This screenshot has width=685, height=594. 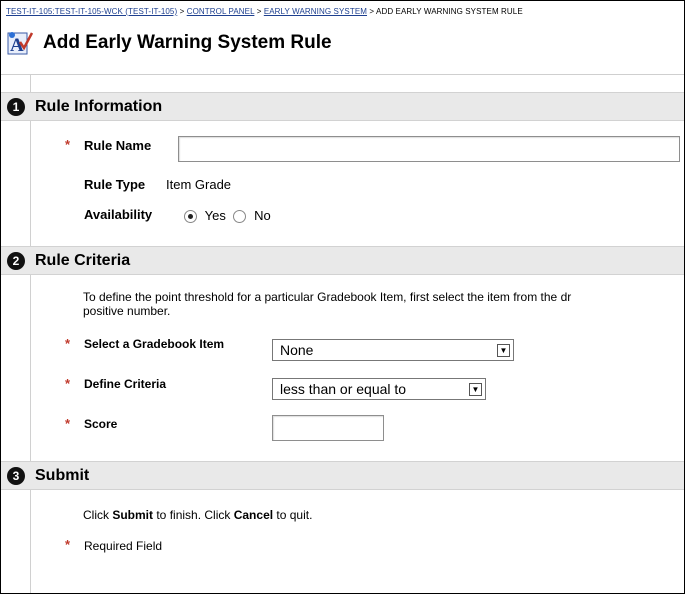 I want to click on availability-options: Yes No, so click(x=227, y=216).